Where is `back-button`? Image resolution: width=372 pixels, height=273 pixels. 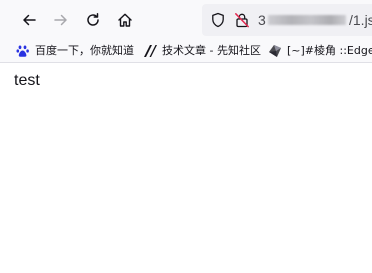
back-button is located at coordinates (29, 20).